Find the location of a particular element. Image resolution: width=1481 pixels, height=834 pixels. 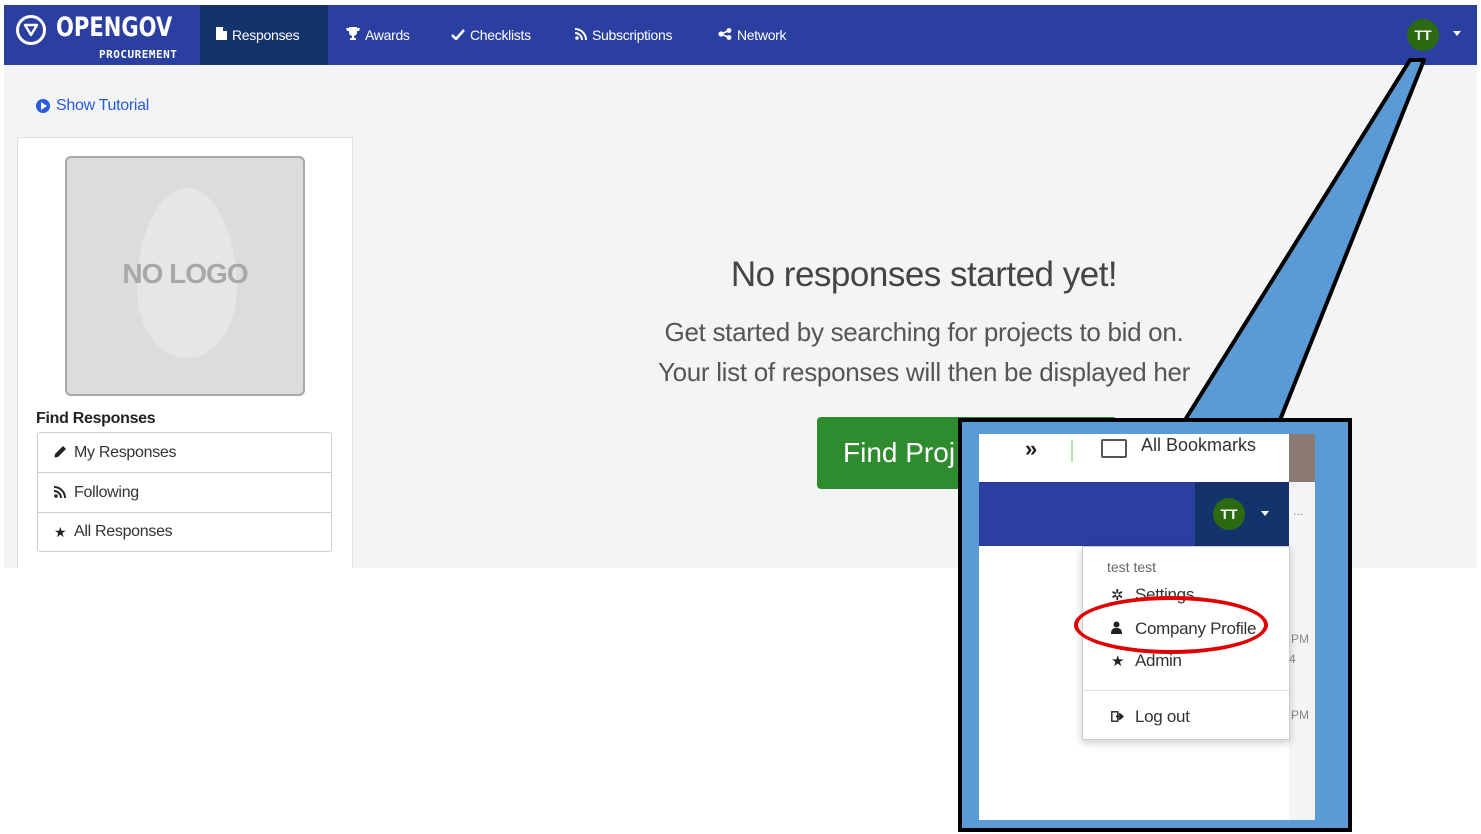

zoom-page-edge: ... PM 4 PM is located at coordinates (1302, 651).